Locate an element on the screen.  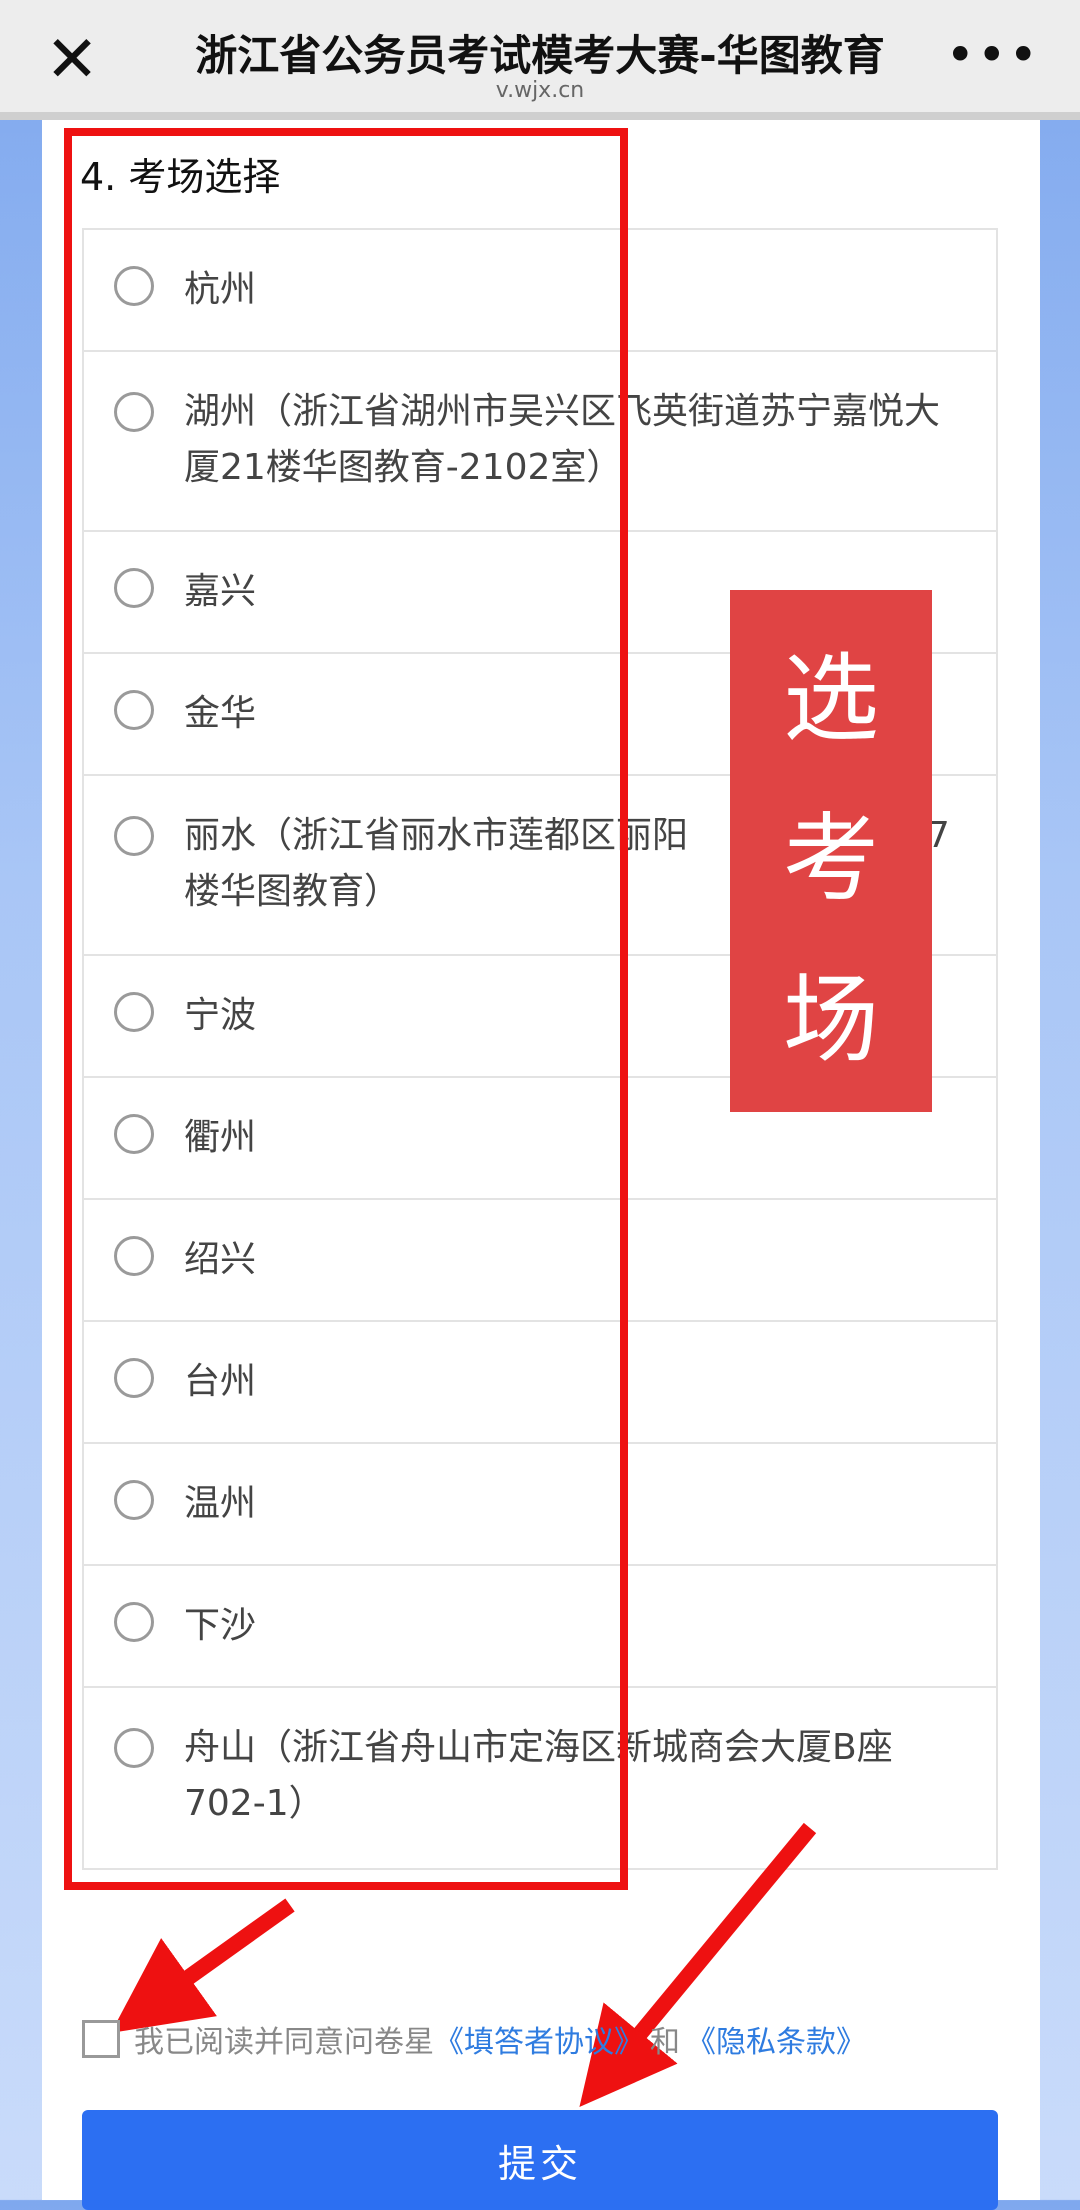
option-label: 宁波 is located at coordinates (220, 1015).